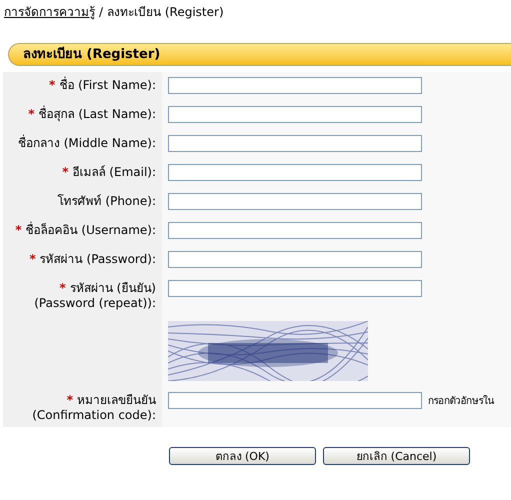  Describe the element at coordinates (95, 303) in the screenshot. I see `field-label: (Password (repeat)):` at that location.